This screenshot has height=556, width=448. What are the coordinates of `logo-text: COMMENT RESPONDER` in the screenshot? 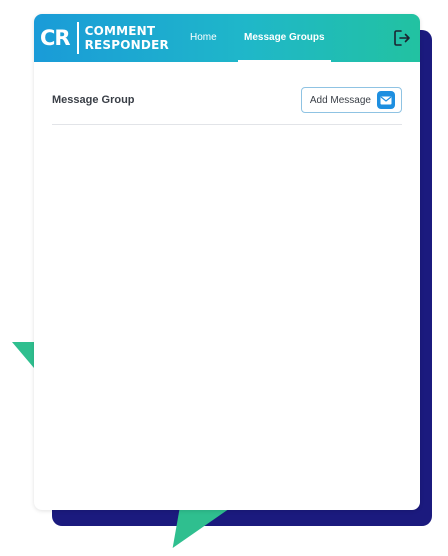 It's located at (127, 38).